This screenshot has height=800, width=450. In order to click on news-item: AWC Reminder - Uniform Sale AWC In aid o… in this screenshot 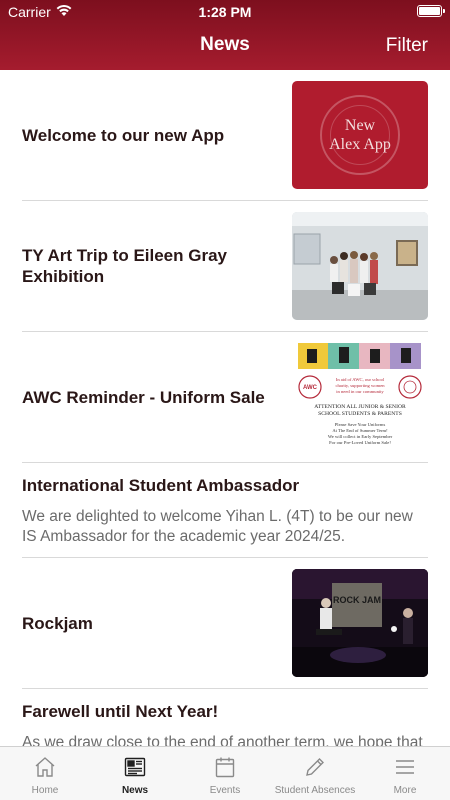, I will do `click(225, 397)`.